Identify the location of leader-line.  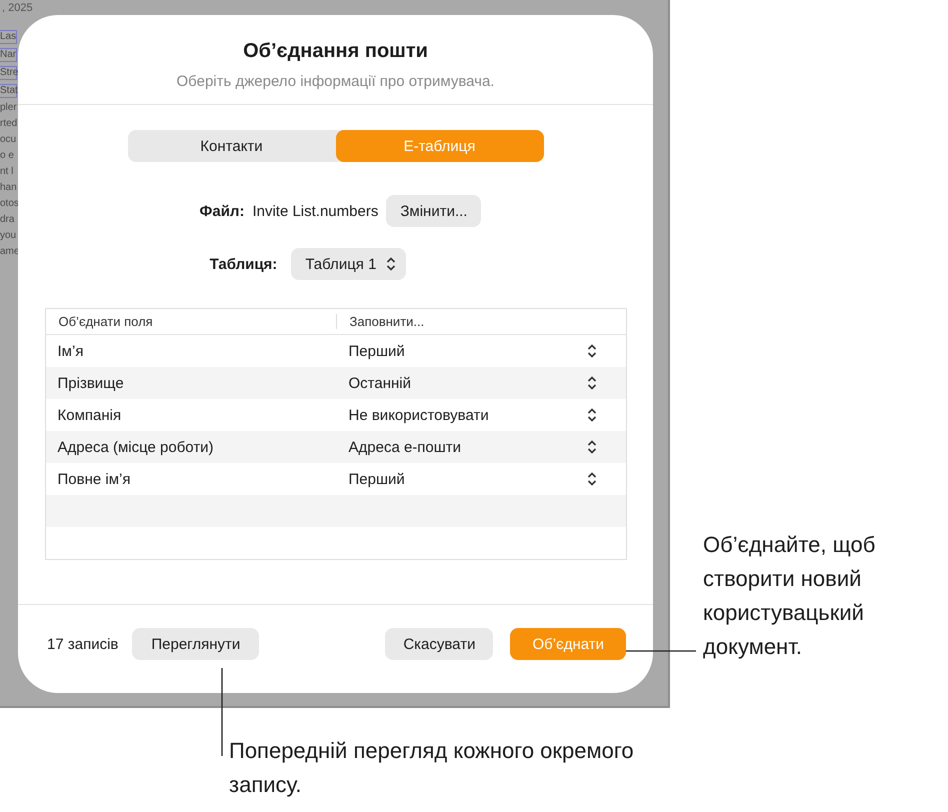
(661, 651).